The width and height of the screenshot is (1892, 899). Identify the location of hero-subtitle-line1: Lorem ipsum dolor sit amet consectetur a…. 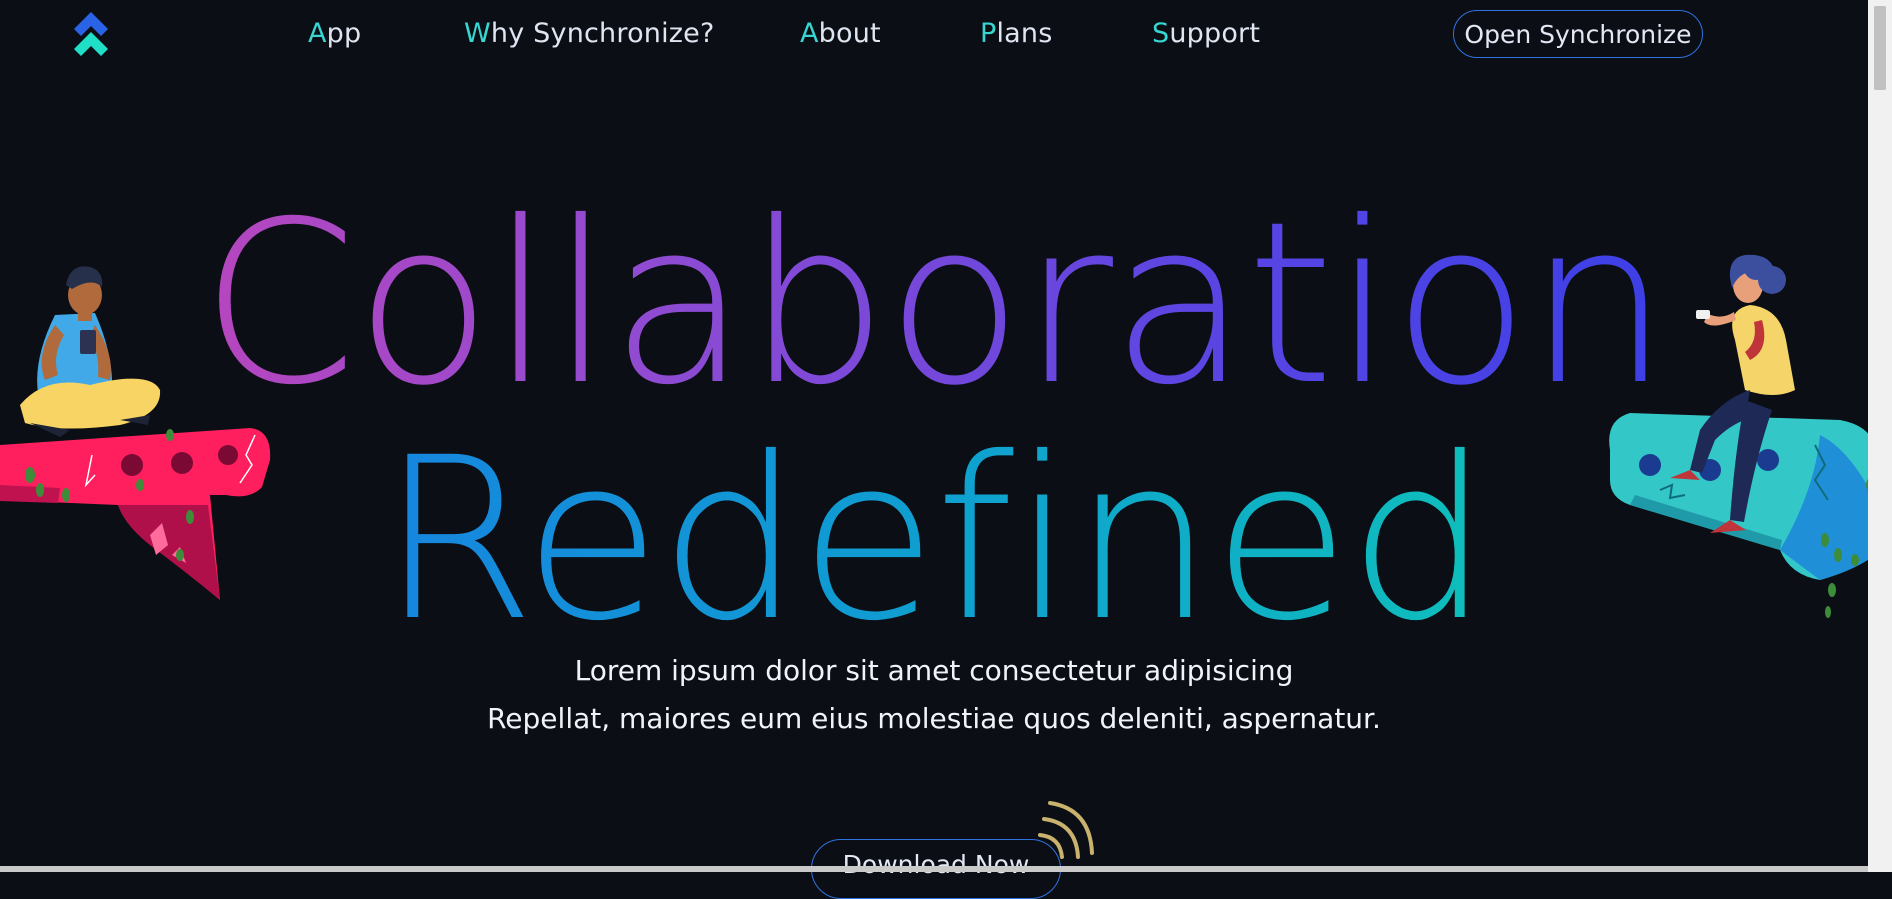
(934, 670).